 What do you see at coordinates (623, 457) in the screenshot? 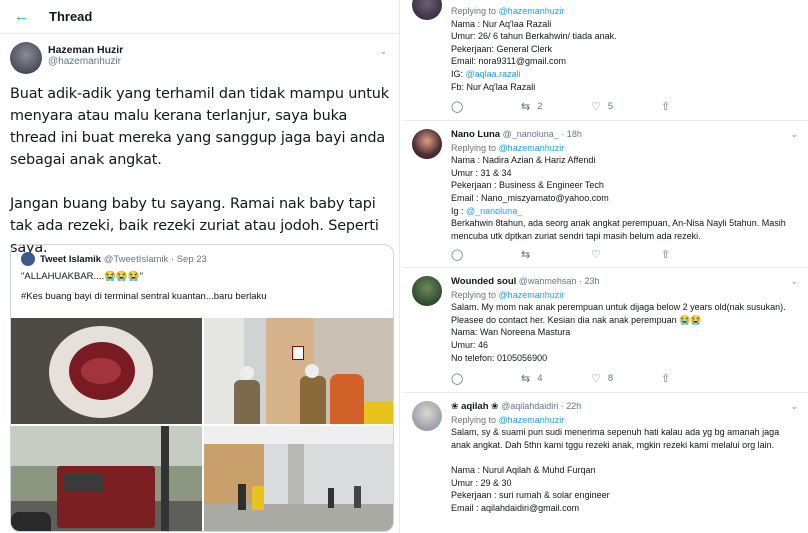
I see `reply-line` at bounding box center [623, 457].